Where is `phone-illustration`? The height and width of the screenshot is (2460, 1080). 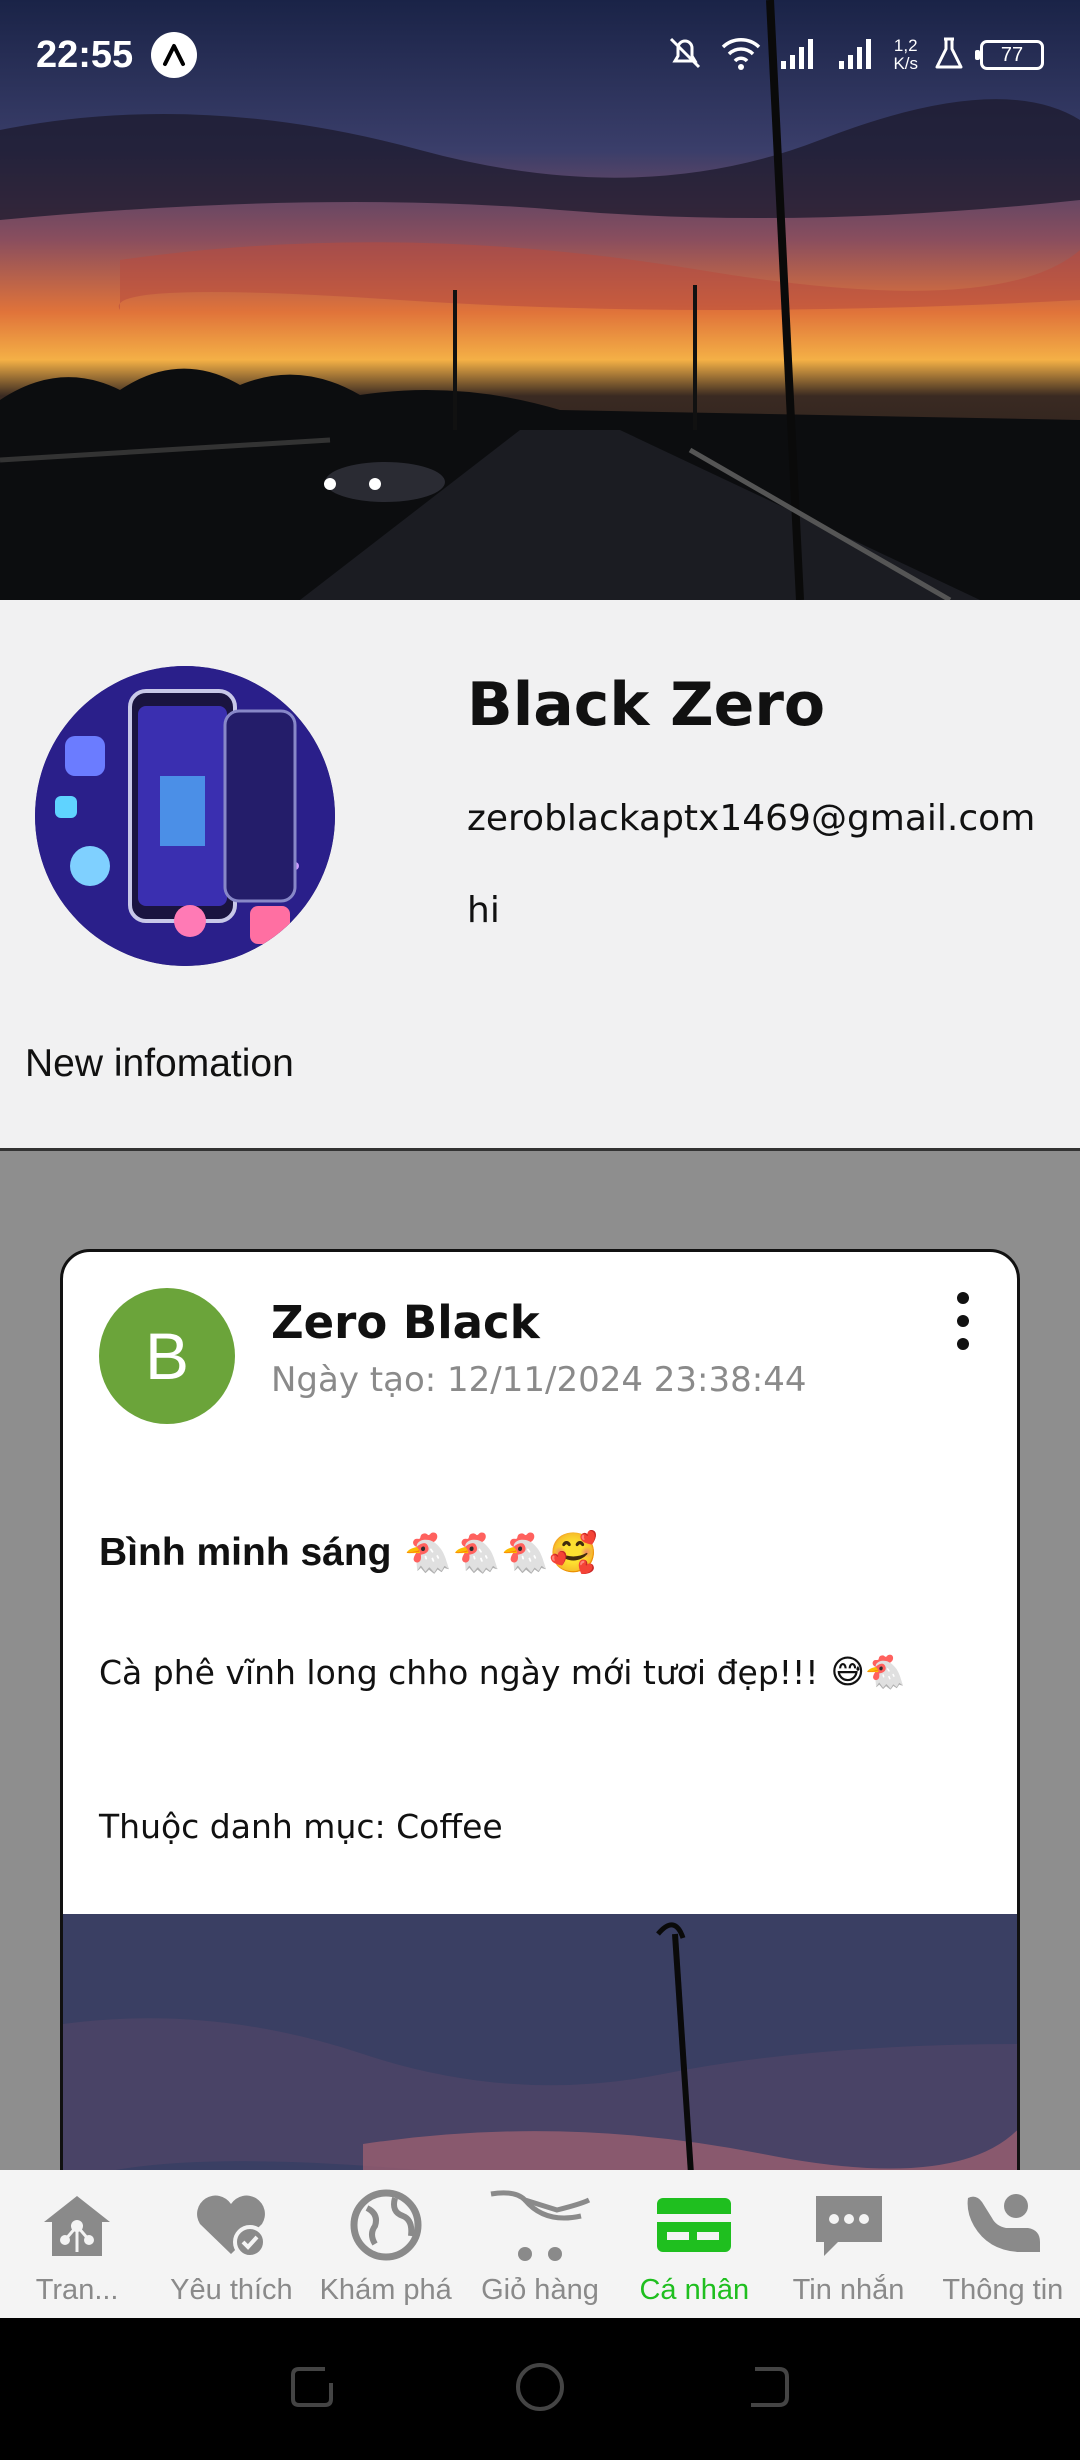
phone-illustration is located at coordinates (185, 816).